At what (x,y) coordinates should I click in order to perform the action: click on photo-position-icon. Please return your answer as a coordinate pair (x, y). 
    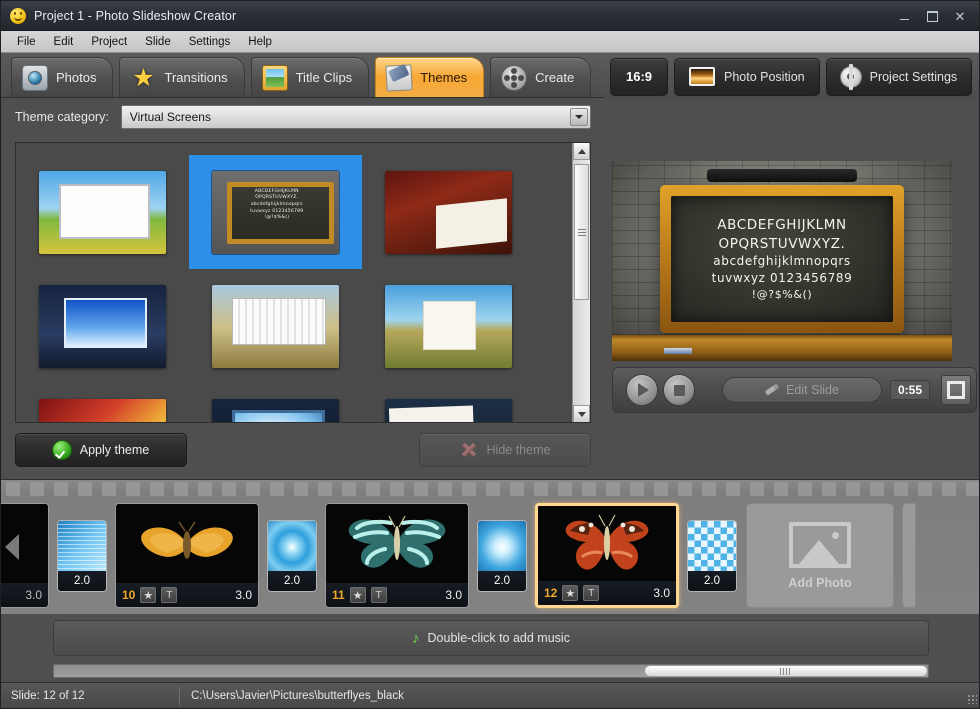
    Looking at the image, I should click on (702, 76).